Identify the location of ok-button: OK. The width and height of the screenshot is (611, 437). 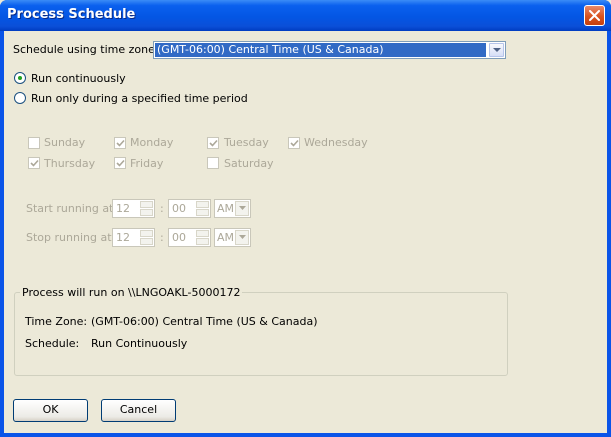
(50, 410).